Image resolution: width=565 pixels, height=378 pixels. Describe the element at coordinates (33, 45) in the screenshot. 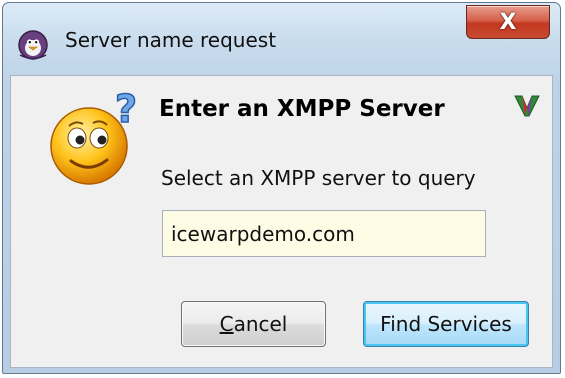

I see `penguin-icon` at that location.